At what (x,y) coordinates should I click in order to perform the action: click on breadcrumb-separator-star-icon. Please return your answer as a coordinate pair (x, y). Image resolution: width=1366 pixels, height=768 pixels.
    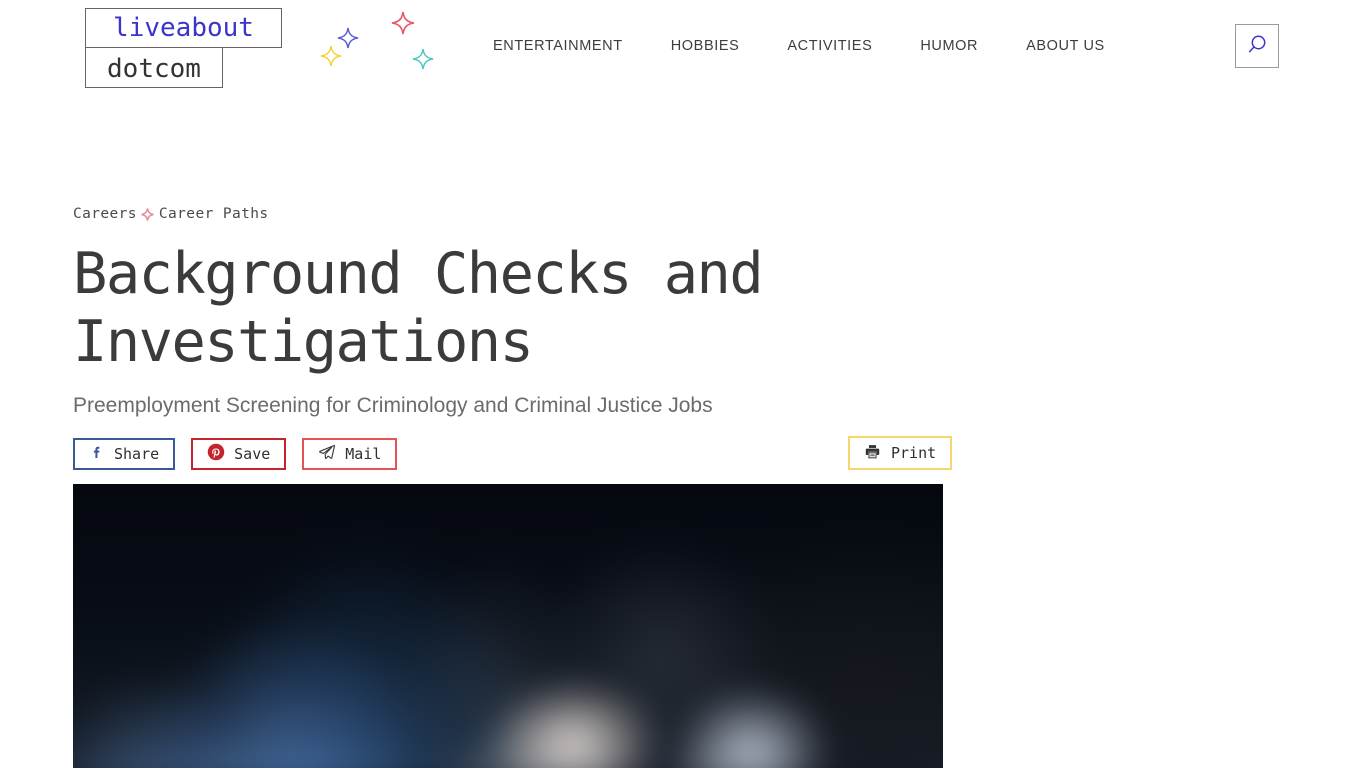
    Looking at the image, I should click on (148, 214).